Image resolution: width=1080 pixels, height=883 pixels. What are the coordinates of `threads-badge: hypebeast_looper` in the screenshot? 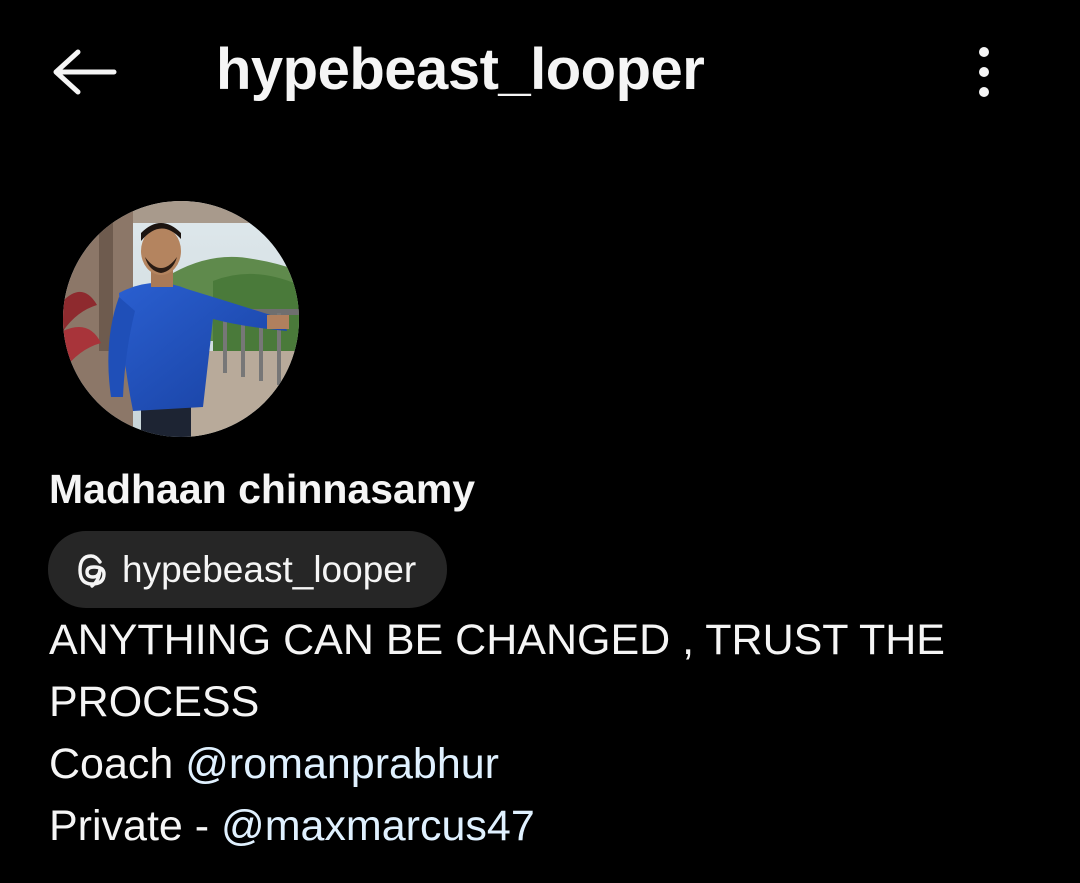 It's located at (248, 569).